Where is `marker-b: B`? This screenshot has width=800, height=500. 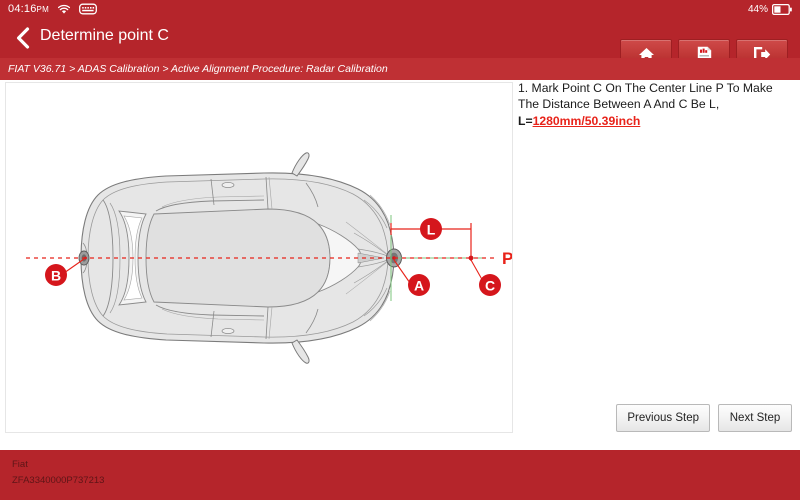 marker-b: B is located at coordinates (56, 275).